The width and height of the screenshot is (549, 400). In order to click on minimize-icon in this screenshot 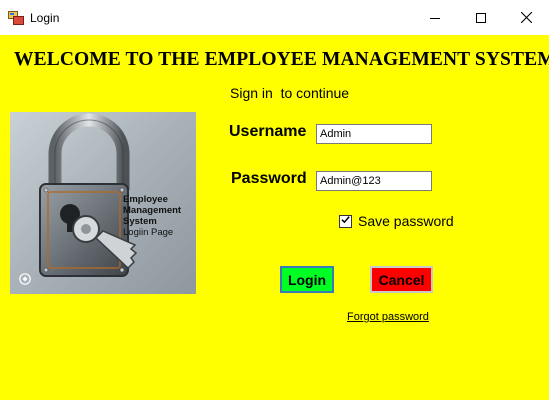, I will do `click(435, 18)`.